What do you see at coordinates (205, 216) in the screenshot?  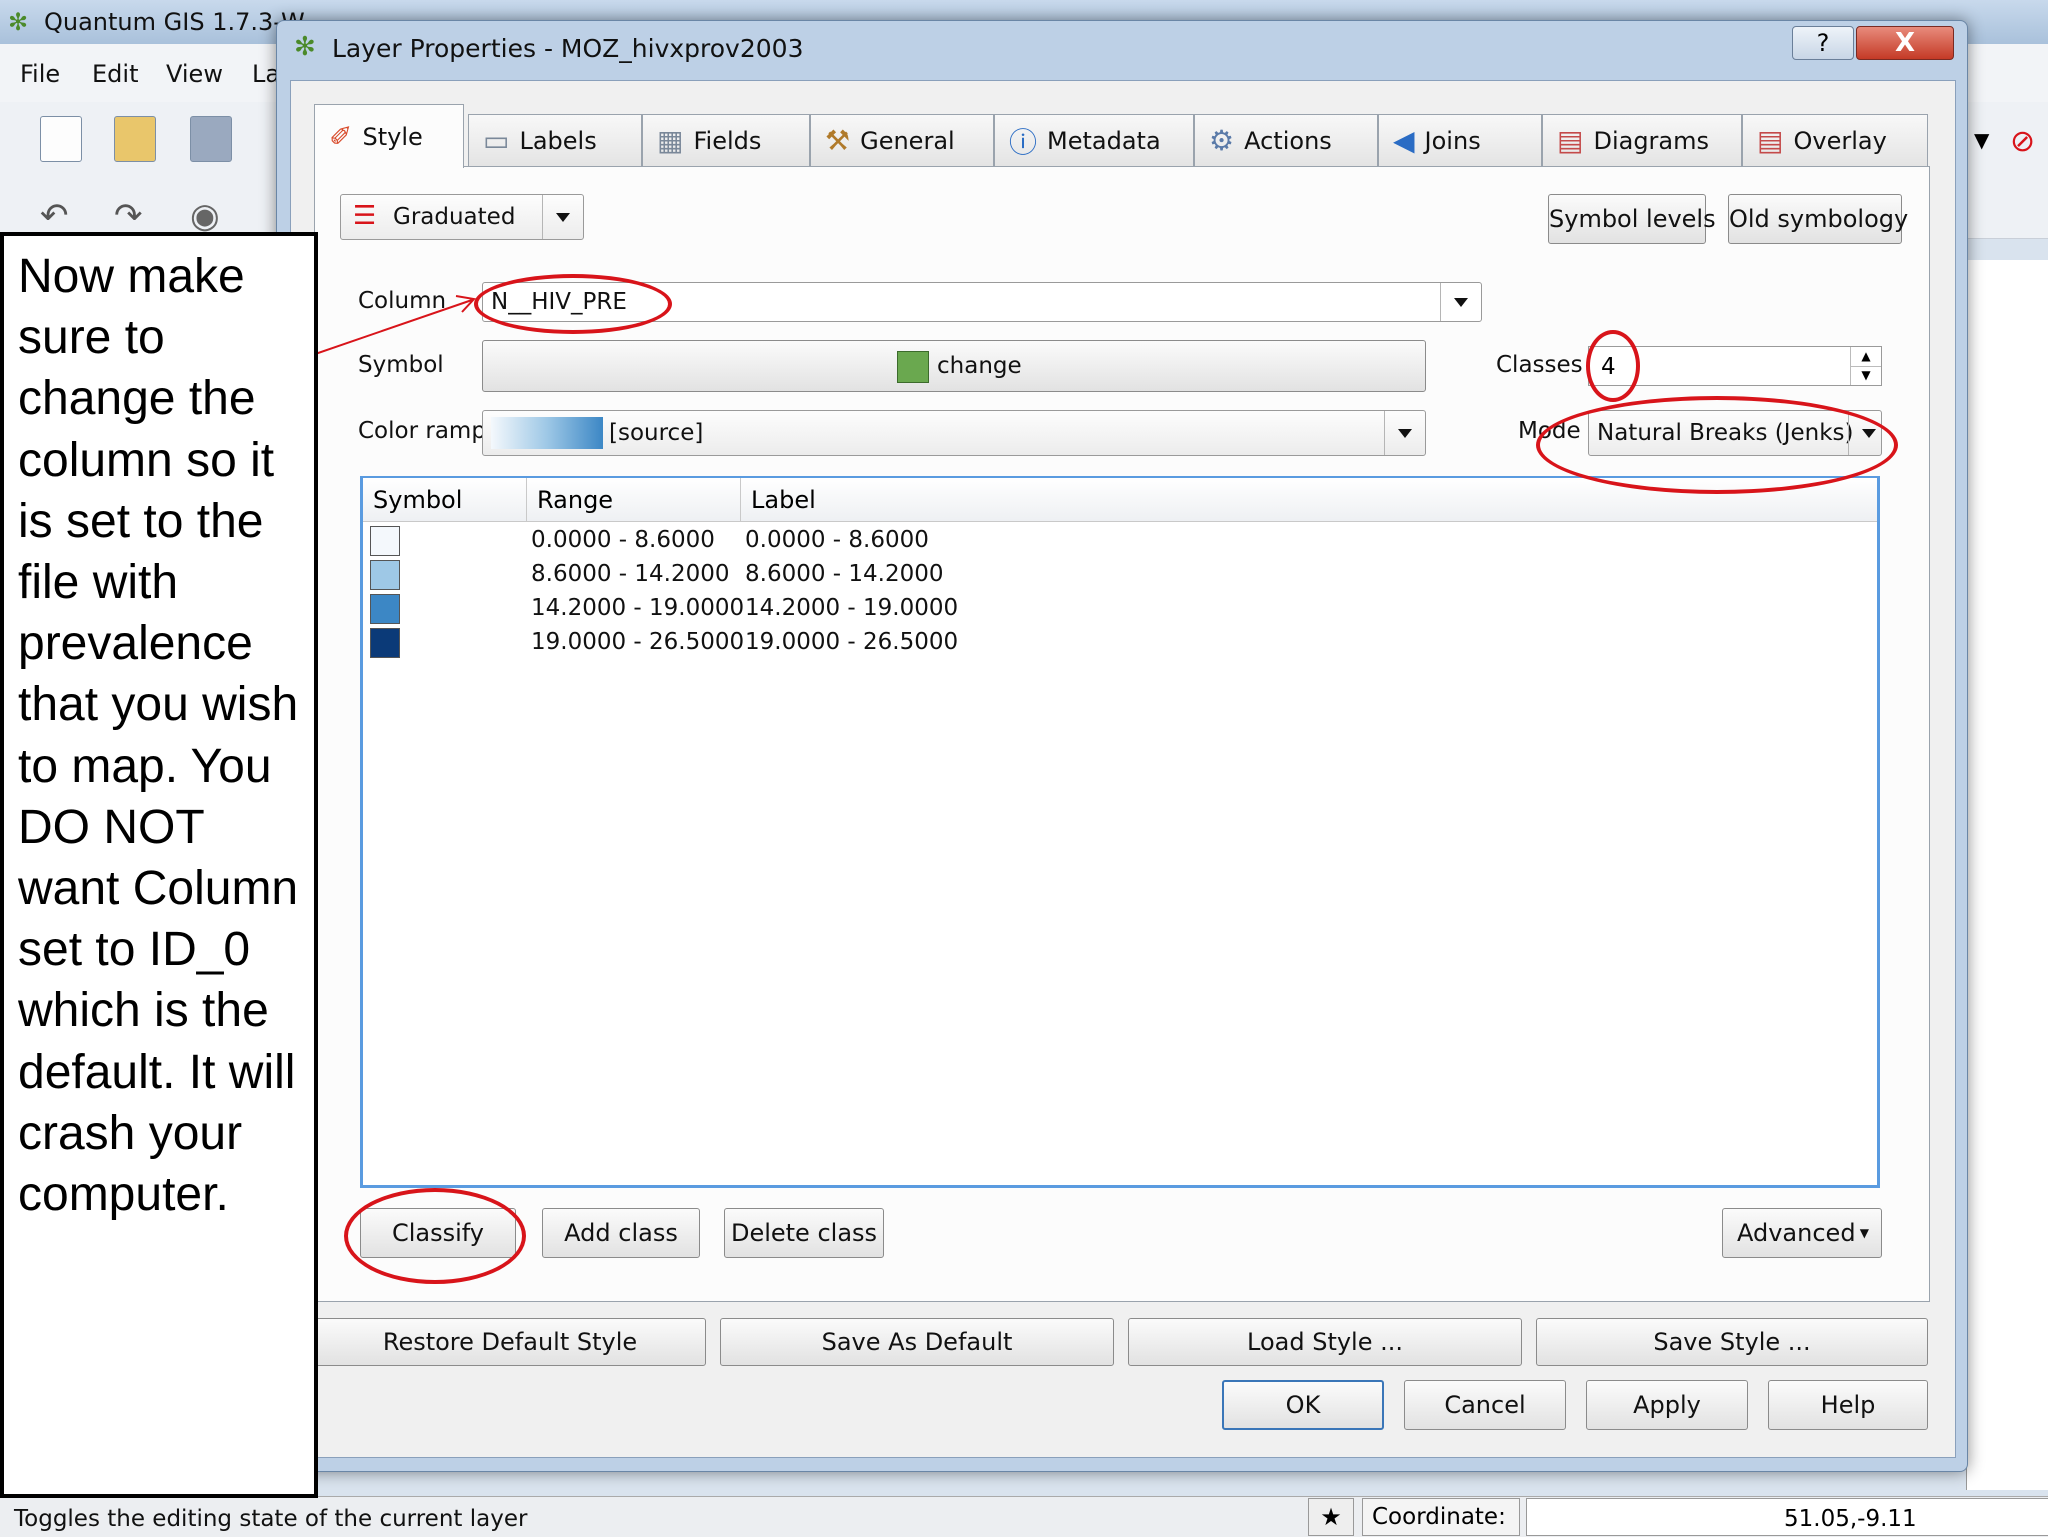 I see `digitize-icon: ◉` at bounding box center [205, 216].